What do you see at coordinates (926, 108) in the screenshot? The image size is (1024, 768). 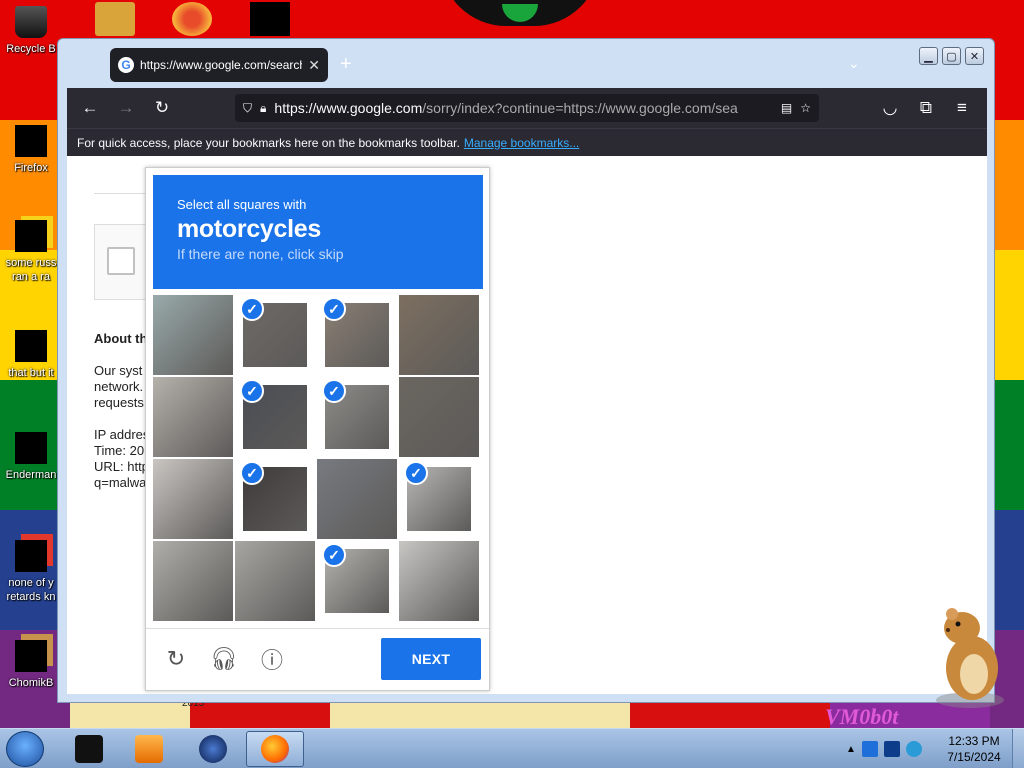 I see `extensions-icon: ⧉` at bounding box center [926, 108].